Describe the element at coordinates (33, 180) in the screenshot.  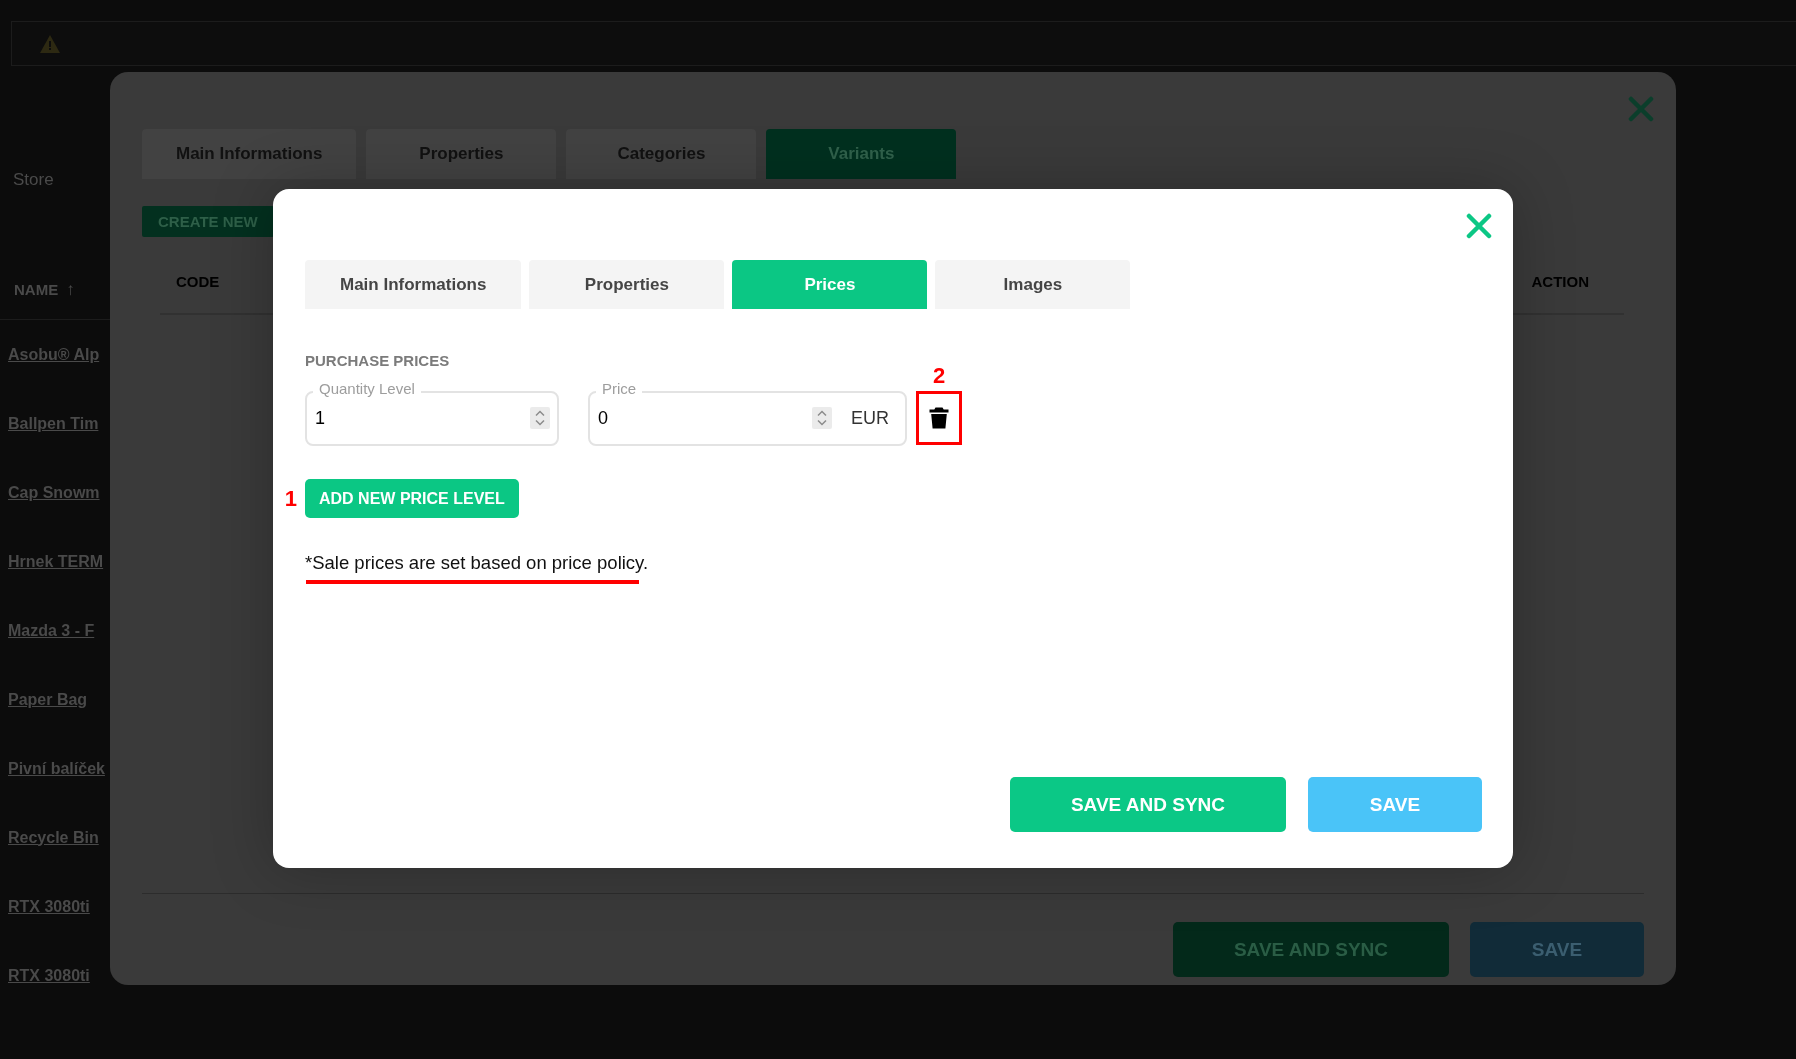
I see `filter-label: Store` at that location.